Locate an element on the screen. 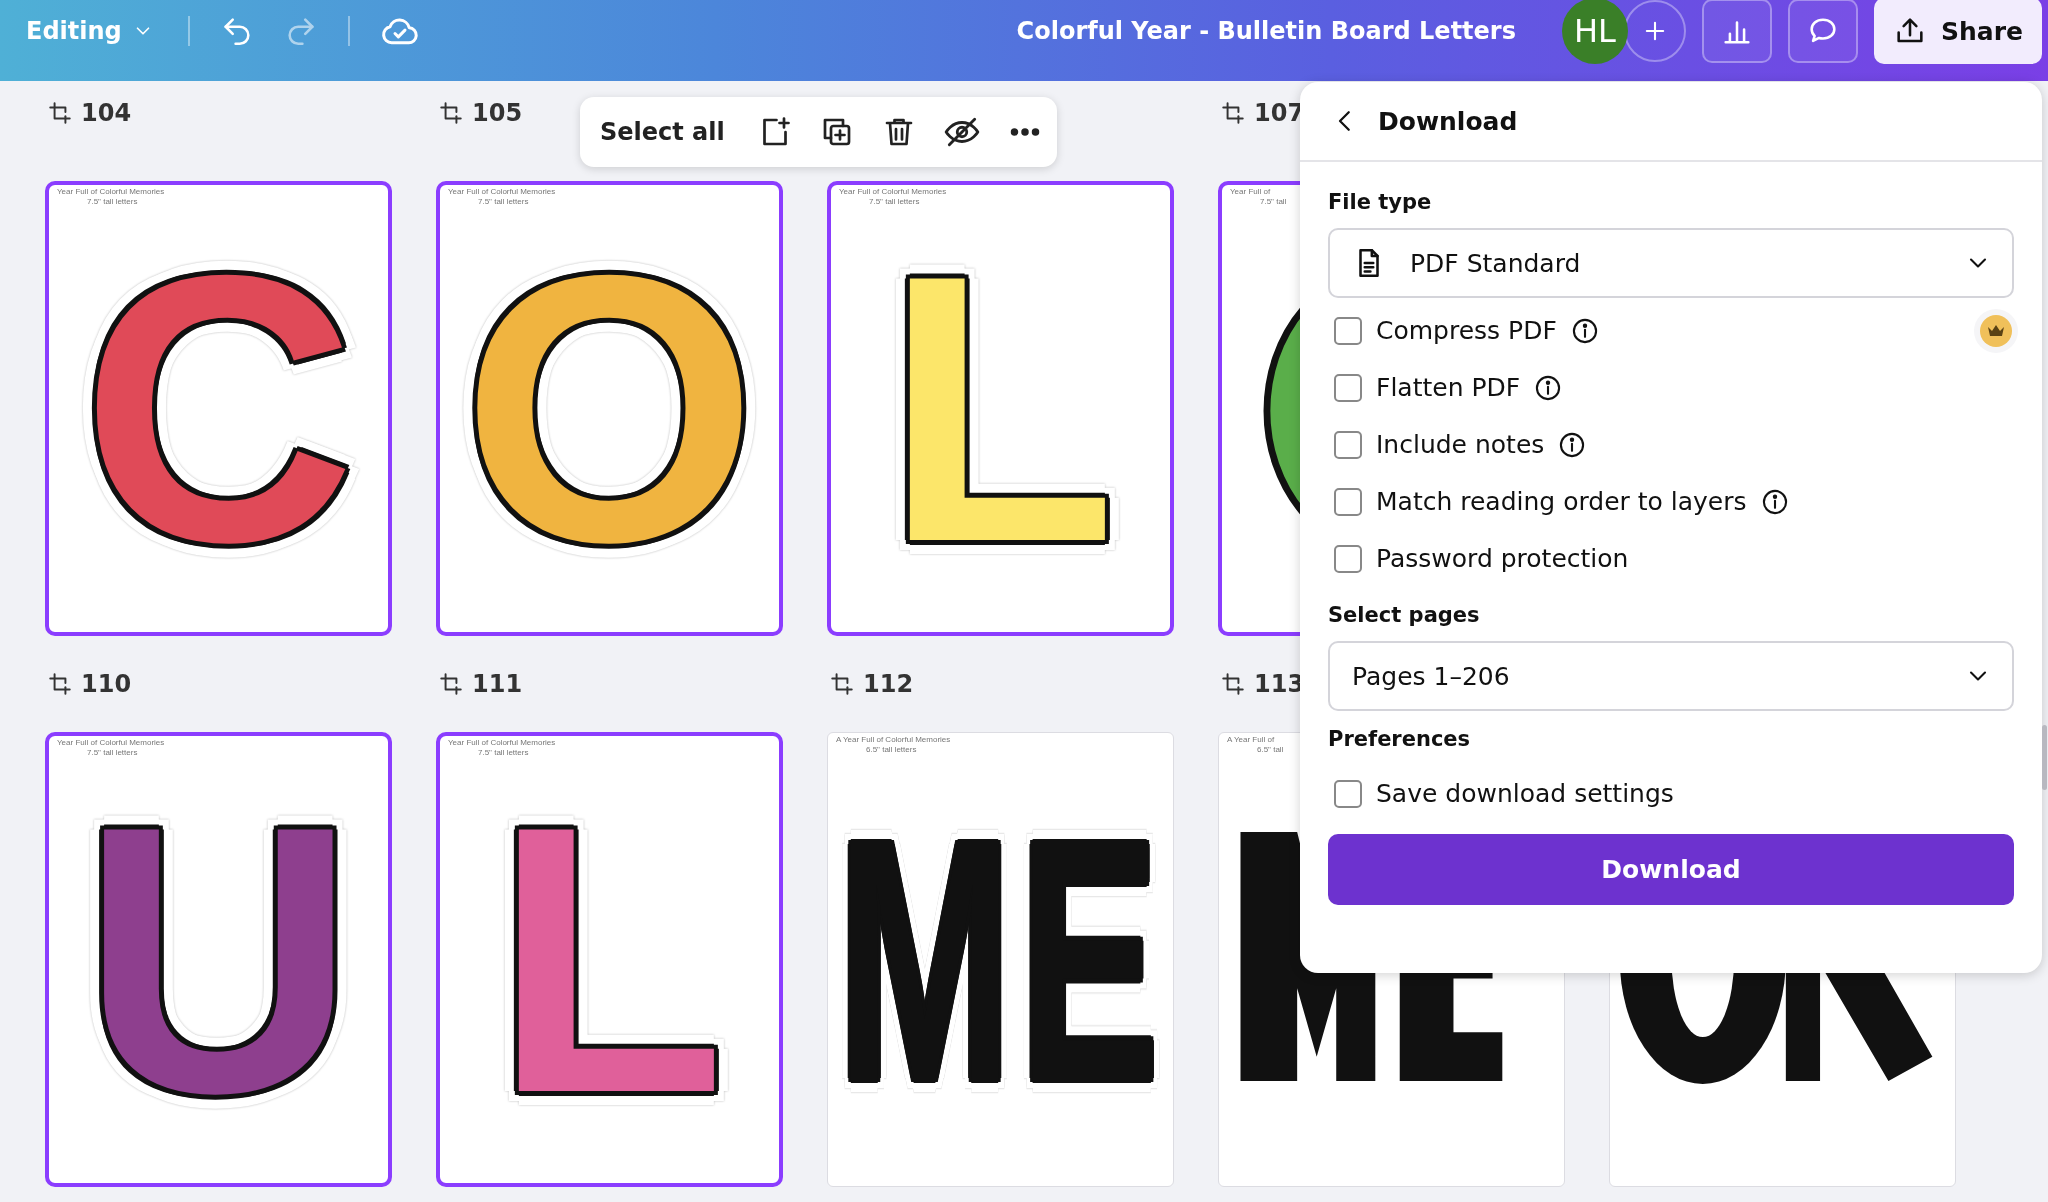 This screenshot has width=2048, height=1202. document-title: Colorful Year - Bulletin Board Letters is located at coordinates (1266, 31).